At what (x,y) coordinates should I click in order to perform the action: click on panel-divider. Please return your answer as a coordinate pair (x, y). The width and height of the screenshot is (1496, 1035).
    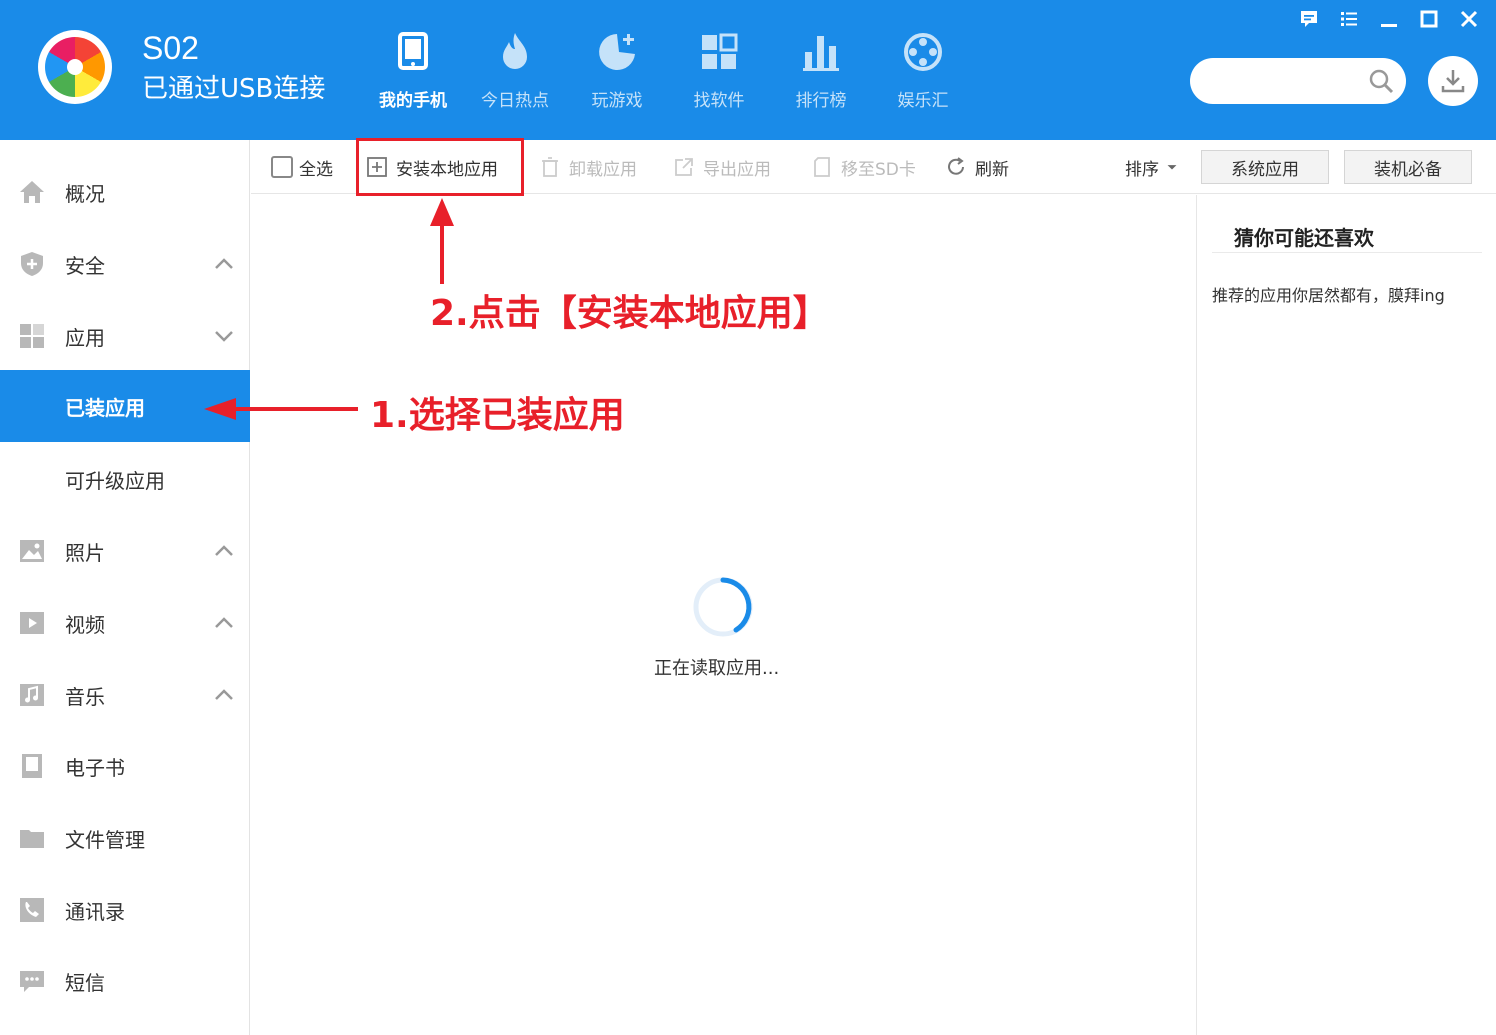
    Looking at the image, I should click on (1196, 615).